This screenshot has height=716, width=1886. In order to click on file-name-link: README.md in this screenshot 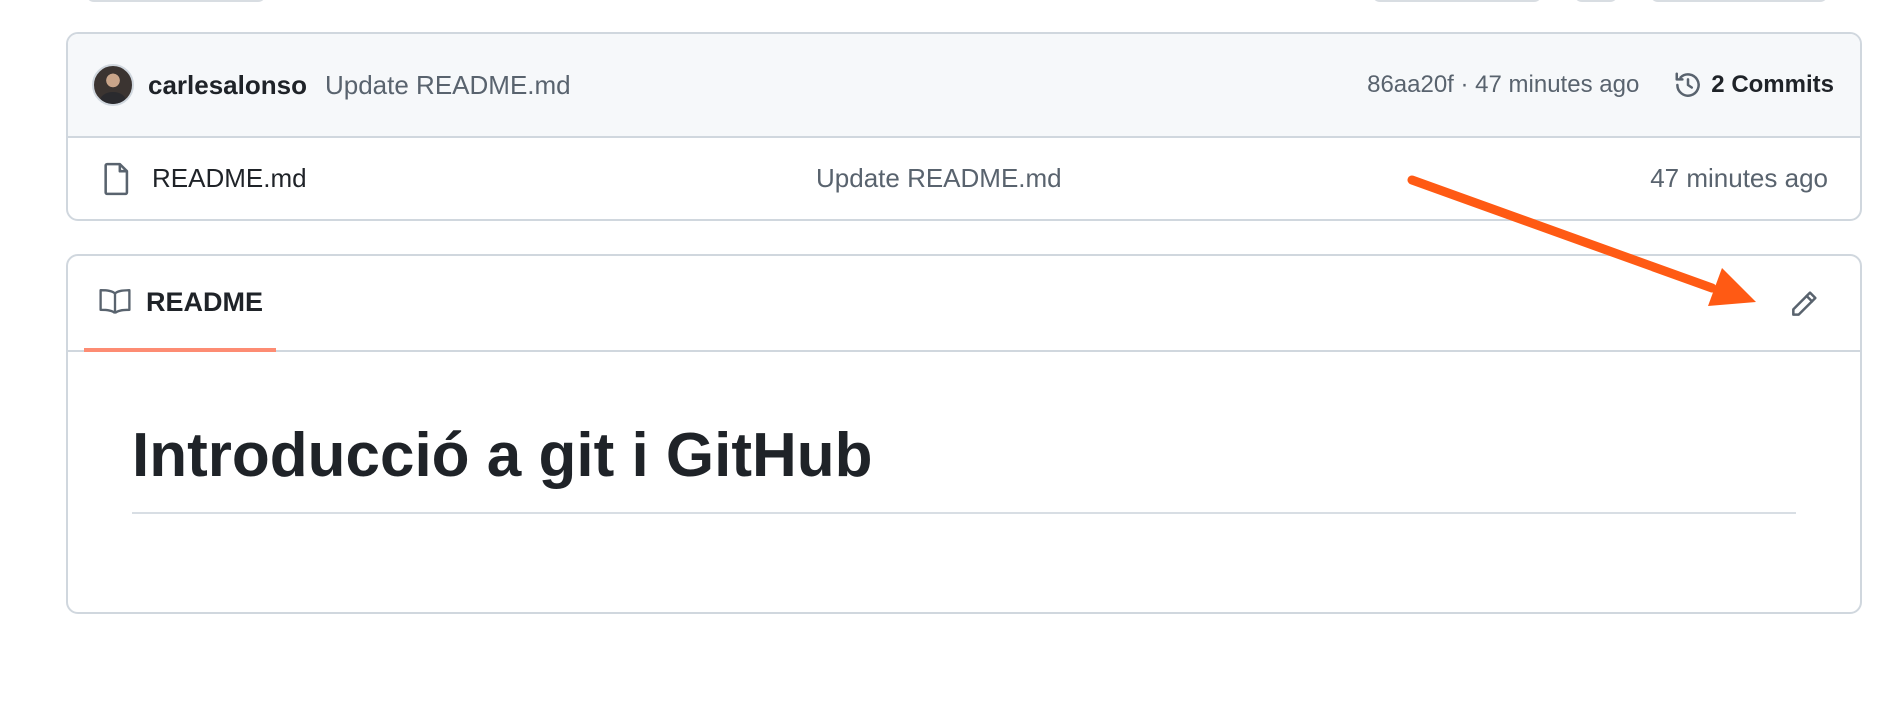, I will do `click(452, 178)`.